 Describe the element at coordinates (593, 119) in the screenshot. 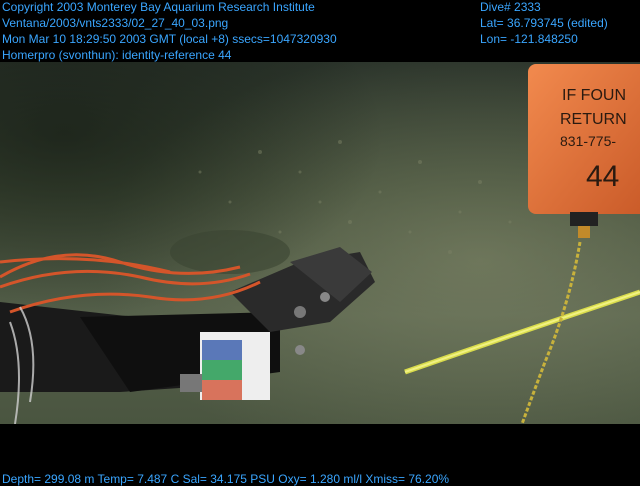

I see `tag-line-2: RETURN` at that location.